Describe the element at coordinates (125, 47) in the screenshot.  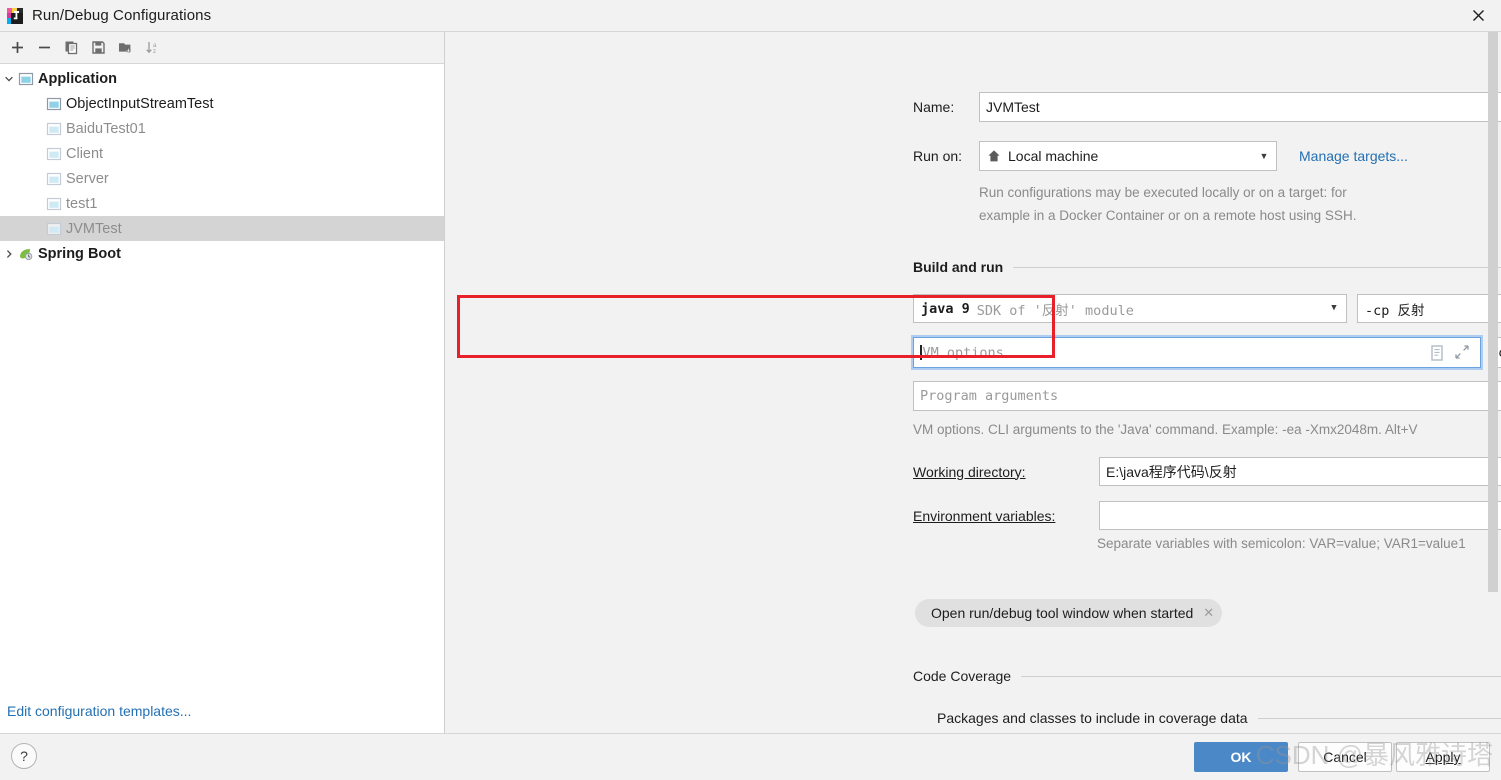
I see `folder-add-icon` at that location.